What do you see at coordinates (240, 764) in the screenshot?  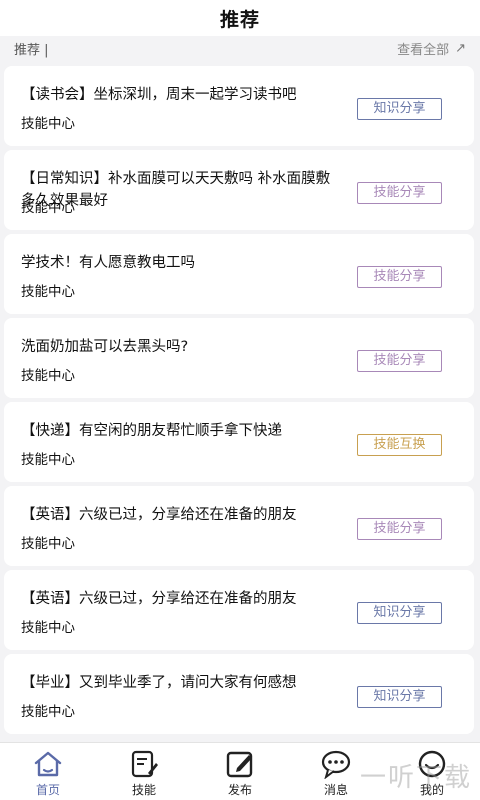 I see `publish-icon` at bounding box center [240, 764].